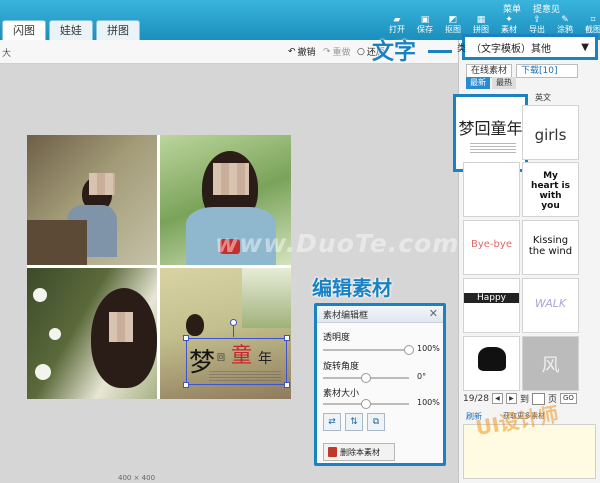 This screenshot has height=483, width=600. Describe the element at coordinates (481, 19) in the screenshot. I see `collage-icon: ▦` at that location.